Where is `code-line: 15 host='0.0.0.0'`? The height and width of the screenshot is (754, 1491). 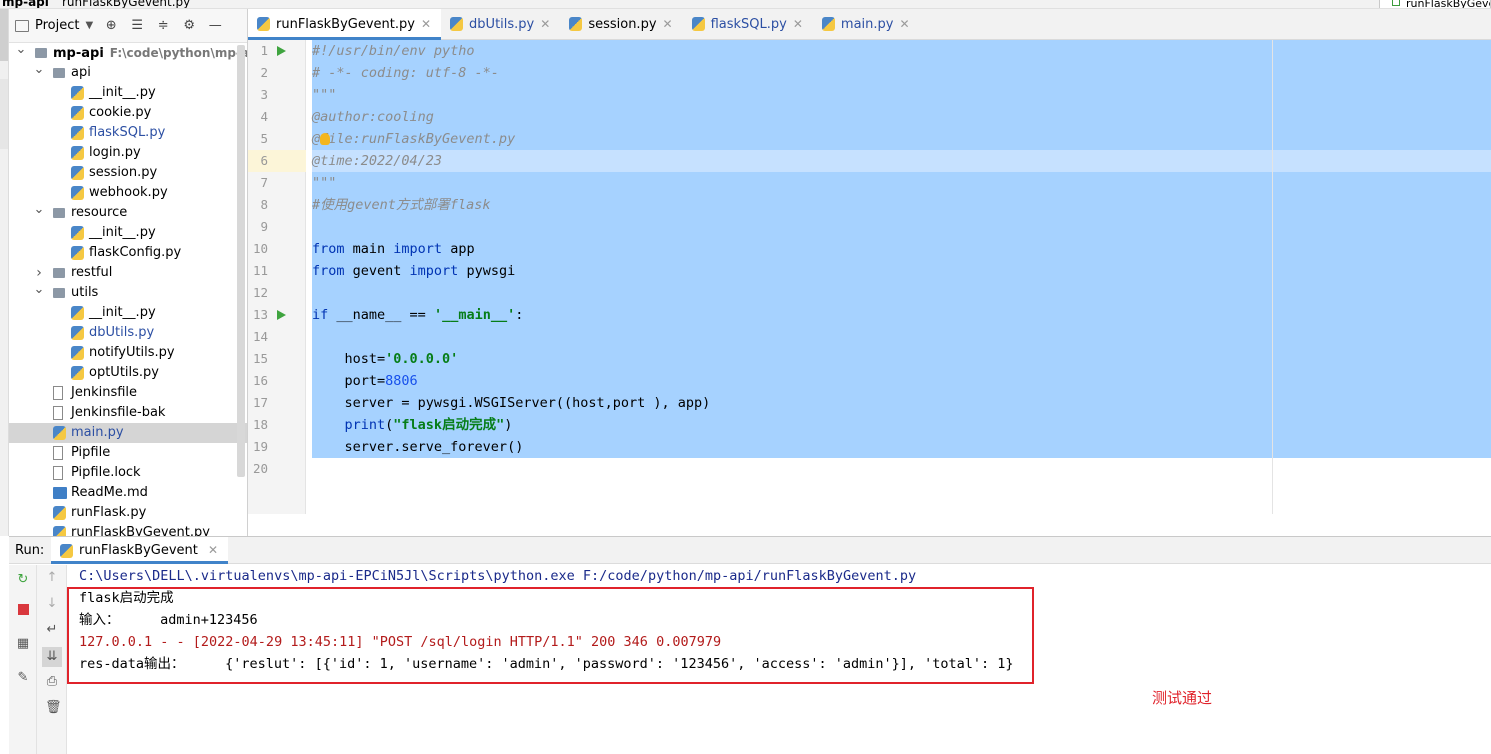
code-line: 15 host='0.0.0.0' is located at coordinates (869, 359).